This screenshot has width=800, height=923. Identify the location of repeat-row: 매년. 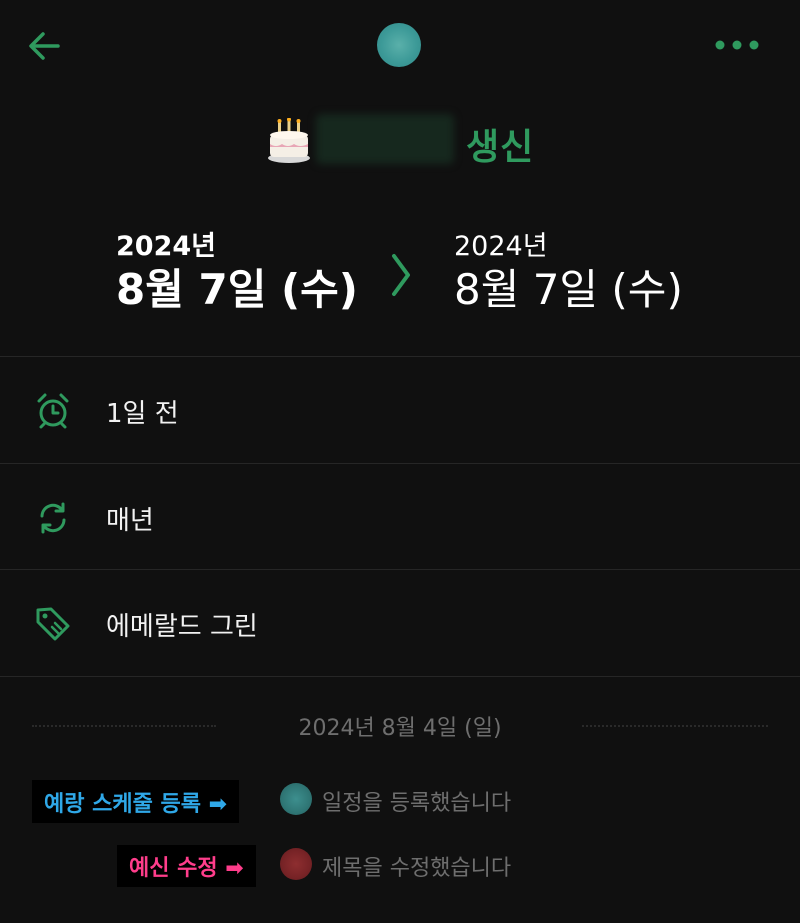
(400, 517).